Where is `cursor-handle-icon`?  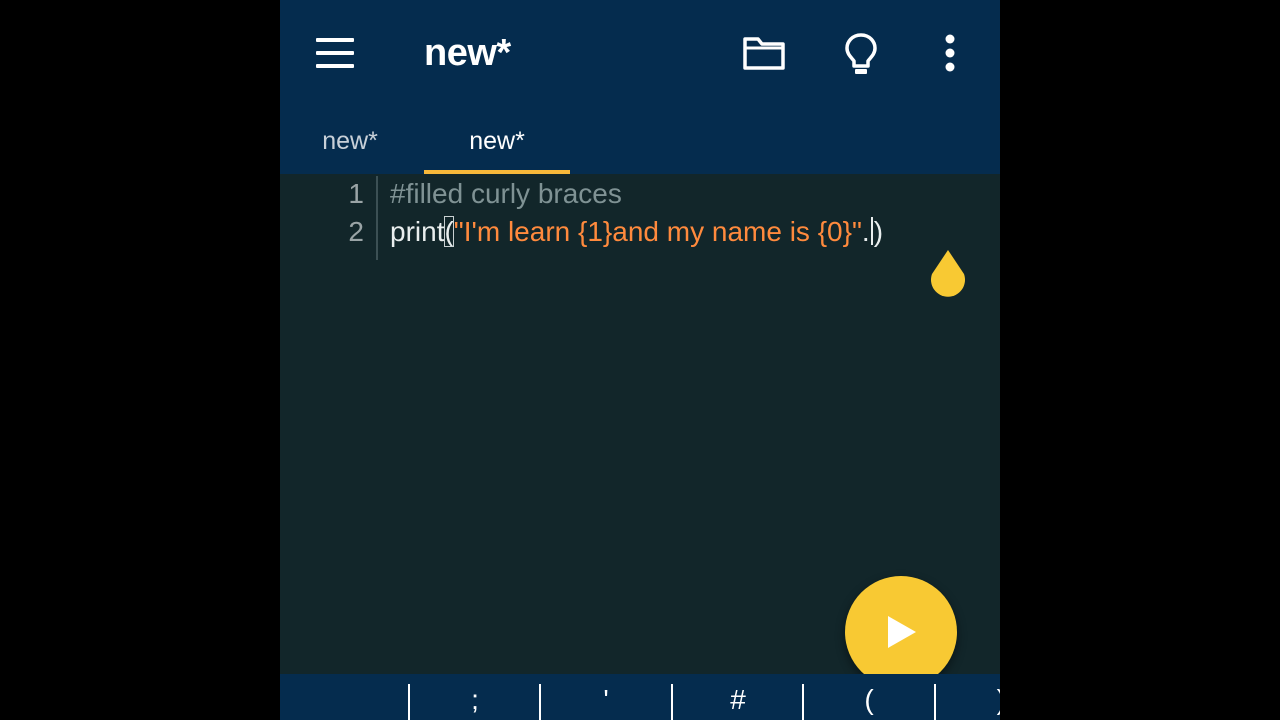 cursor-handle-icon is located at coordinates (948, 274).